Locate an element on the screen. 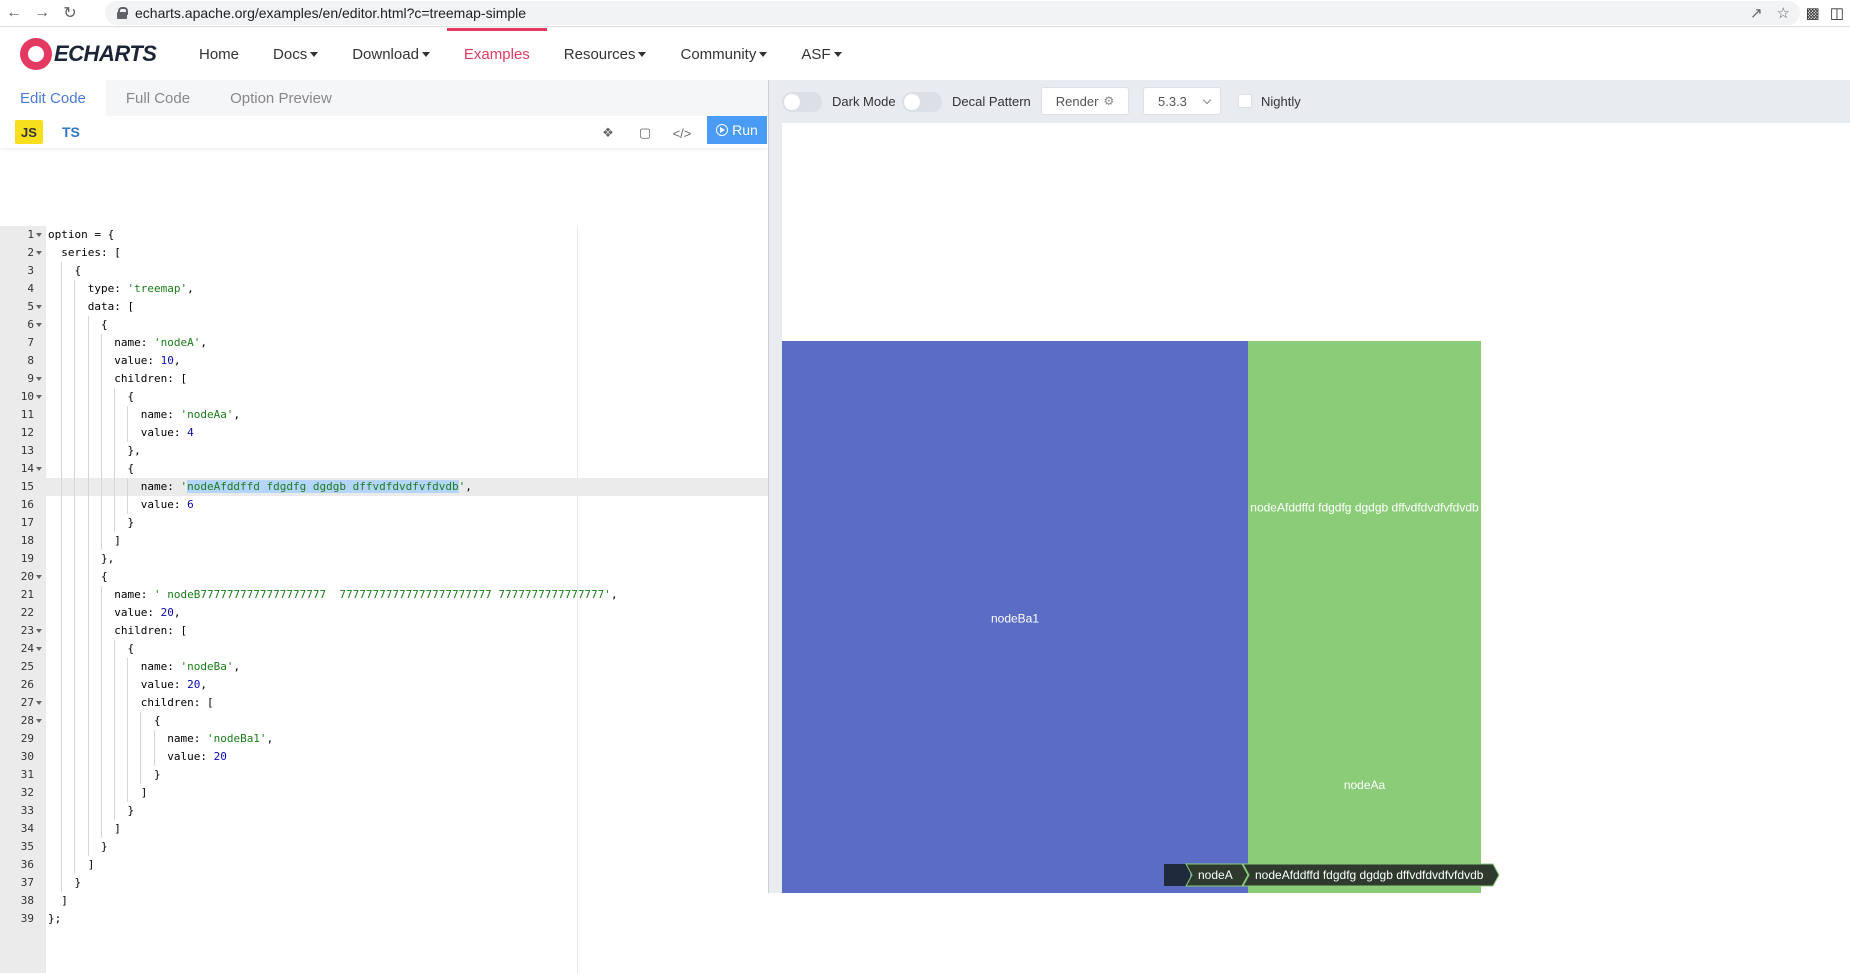 The height and width of the screenshot is (973, 1850). code-line: 2 series: [ is located at coordinates (384, 253).